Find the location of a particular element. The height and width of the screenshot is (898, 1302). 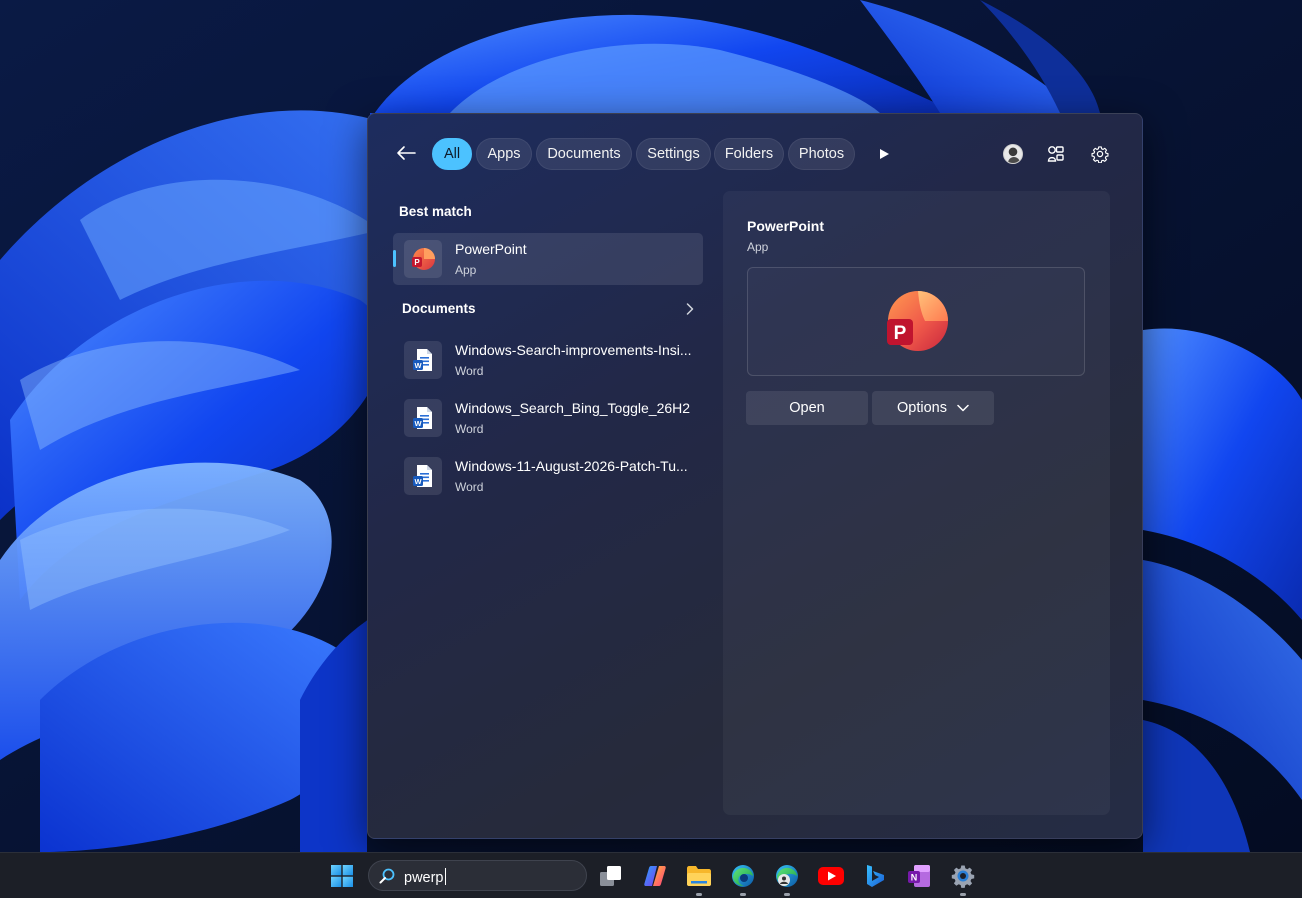

taskbar: pwerp N is located at coordinates (651, 875).